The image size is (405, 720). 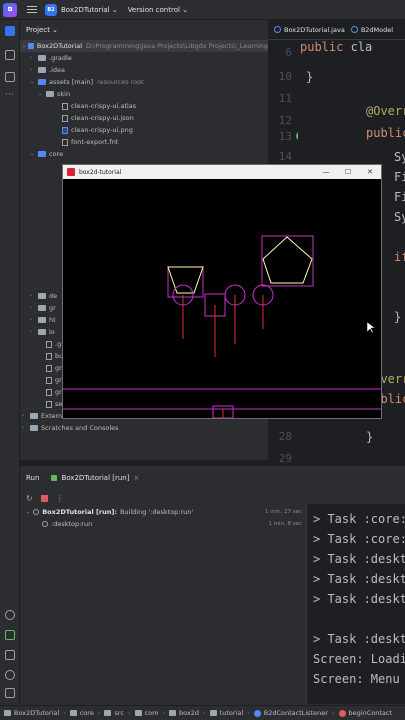 I want to click on breadcrumb-item: src, so click(x=114, y=713).